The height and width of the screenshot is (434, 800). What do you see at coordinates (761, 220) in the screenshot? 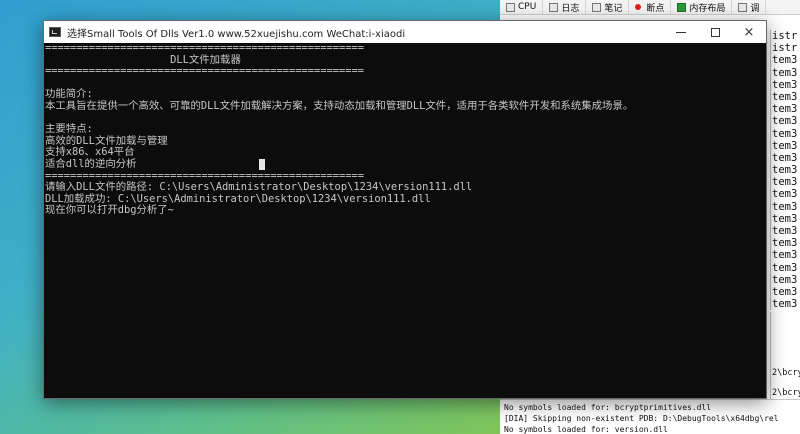
I see `console-scrollbar` at bounding box center [761, 220].